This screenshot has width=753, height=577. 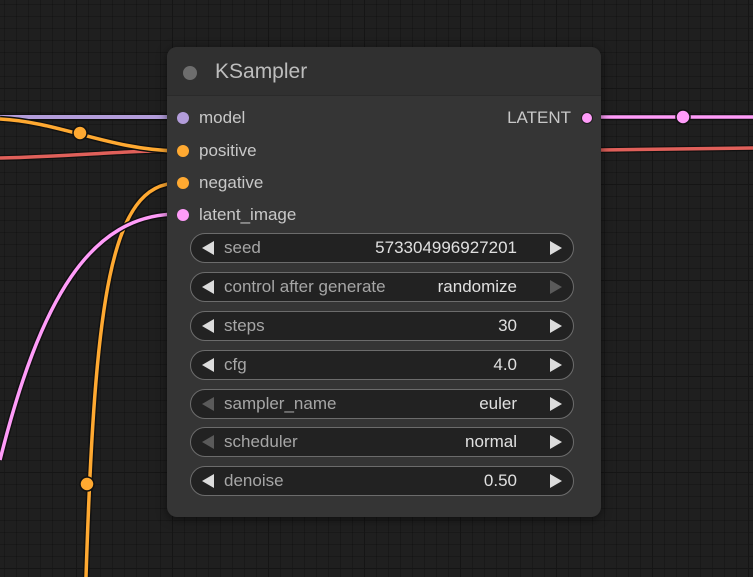 I want to click on output-slot-latent: LATENT, so click(x=533, y=118).